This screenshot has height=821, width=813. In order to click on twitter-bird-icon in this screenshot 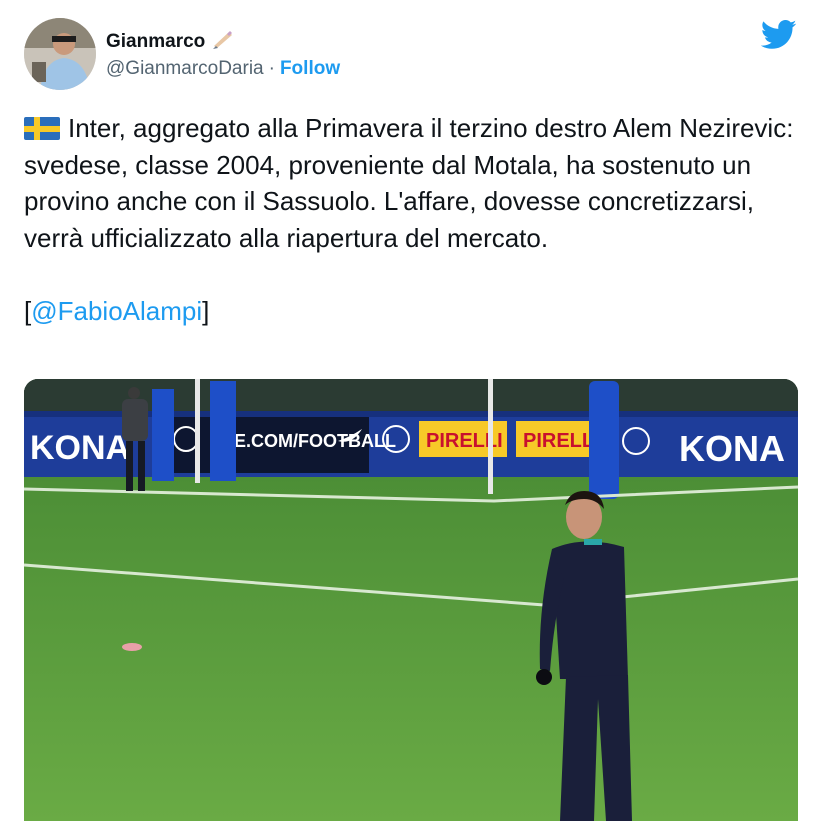, I will do `click(779, 35)`.